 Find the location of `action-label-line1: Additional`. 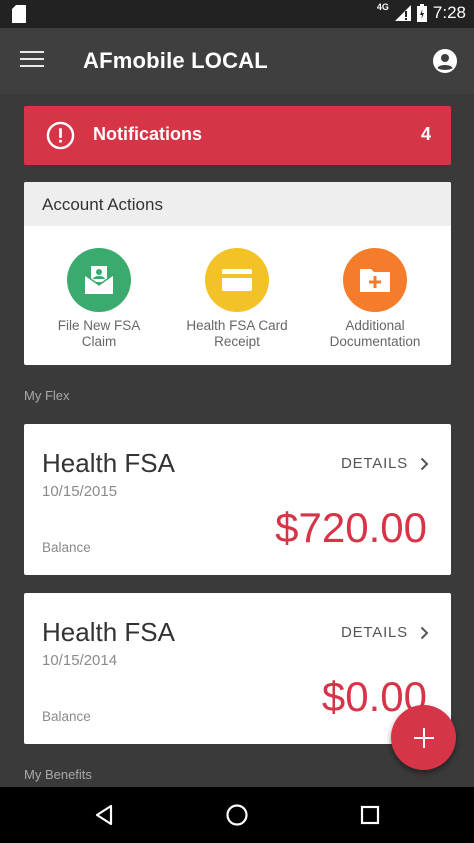

action-label-line1: Additional is located at coordinates (375, 325).